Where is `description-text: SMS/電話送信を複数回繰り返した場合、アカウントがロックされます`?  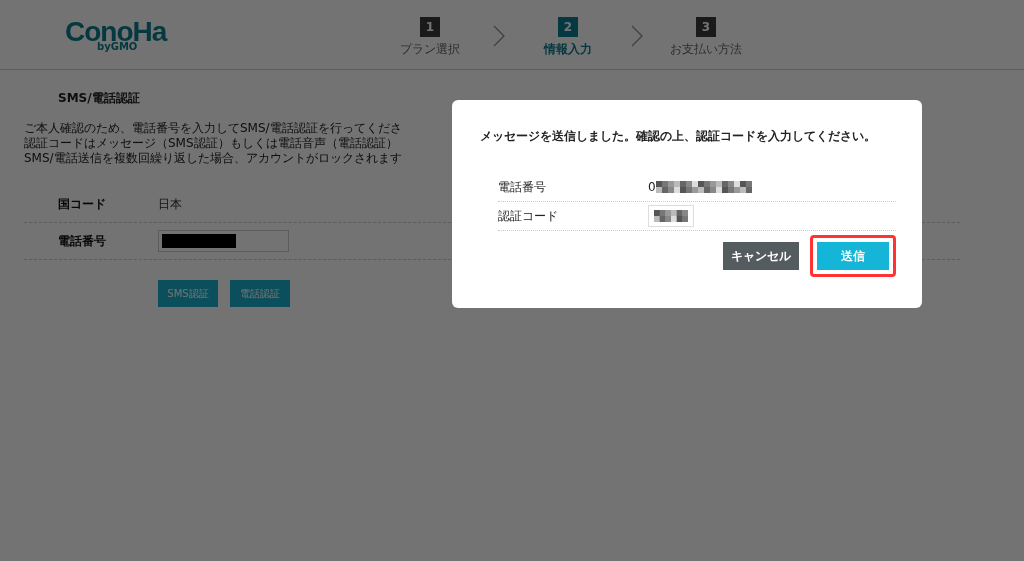 description-text: SMS/電話送信を複数回繰り返した場合、アカウントがロックされます is located at coordinates (213, 158).